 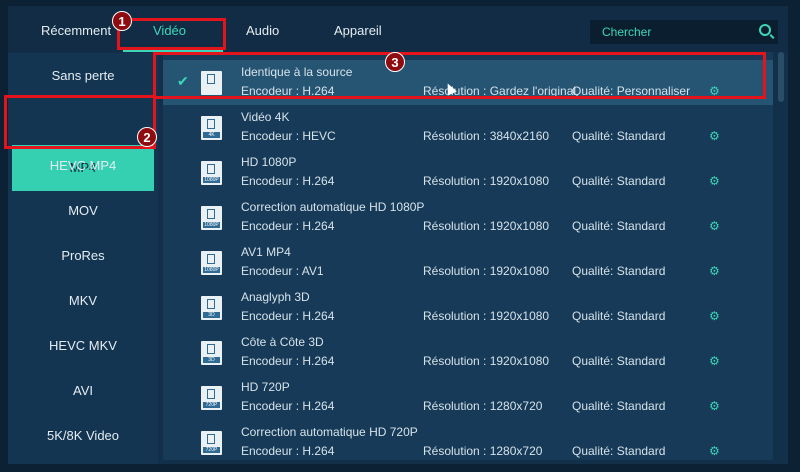 I want to click on annotation-number-3: 3, so click(x=395, y=62).